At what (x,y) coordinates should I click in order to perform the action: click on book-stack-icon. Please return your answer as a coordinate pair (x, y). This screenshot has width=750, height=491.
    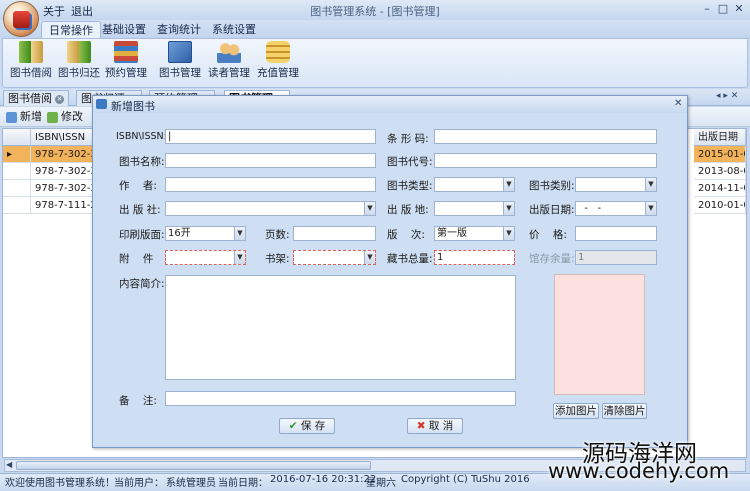
    Looking at the image, I should click on (126, 52).